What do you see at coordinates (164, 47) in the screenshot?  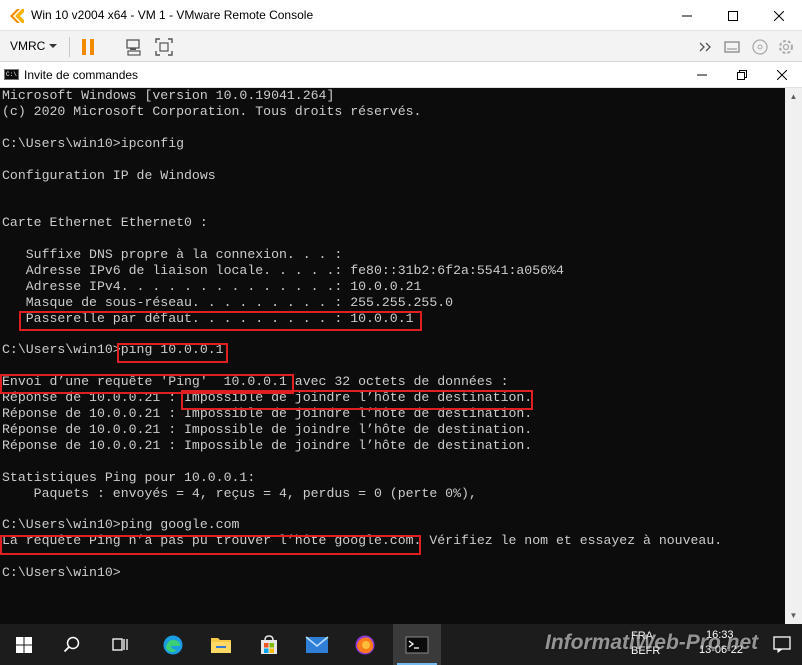 I see `fullscreen-icon` at bounding box center [164, 47].